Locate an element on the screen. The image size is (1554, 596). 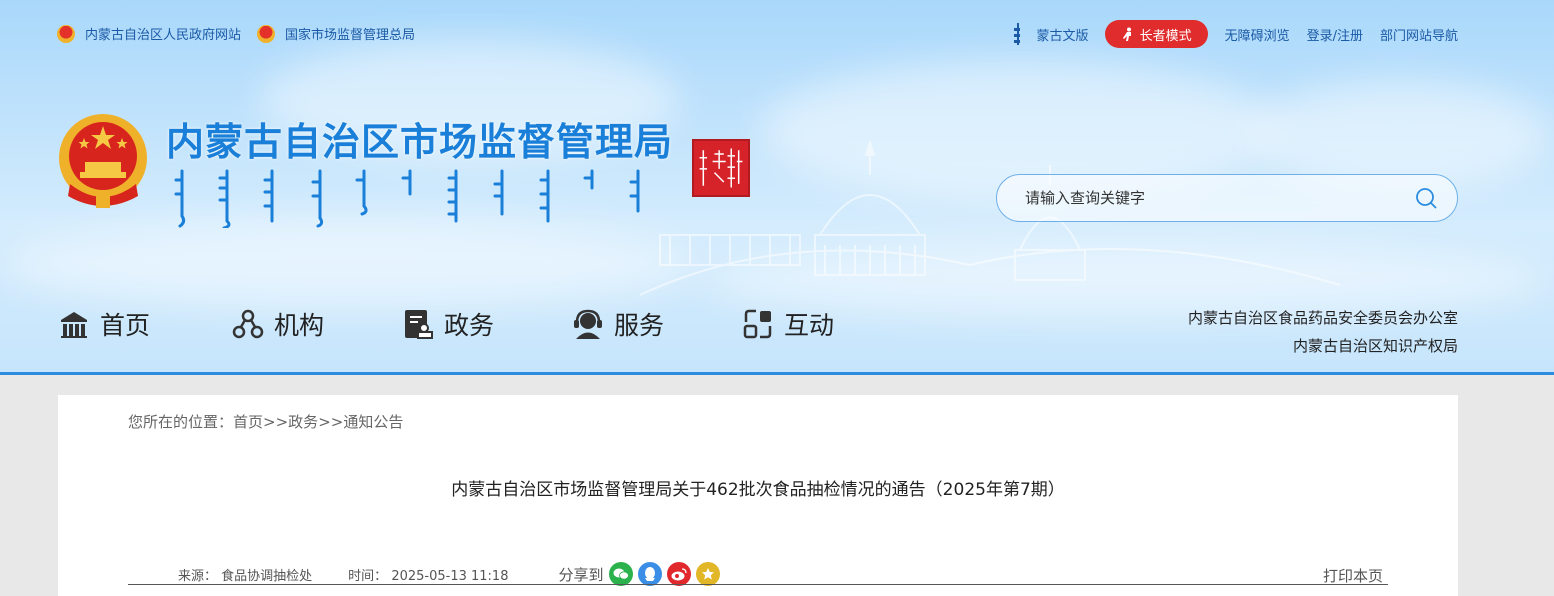
header-divider is located at coordinates (777, 373).